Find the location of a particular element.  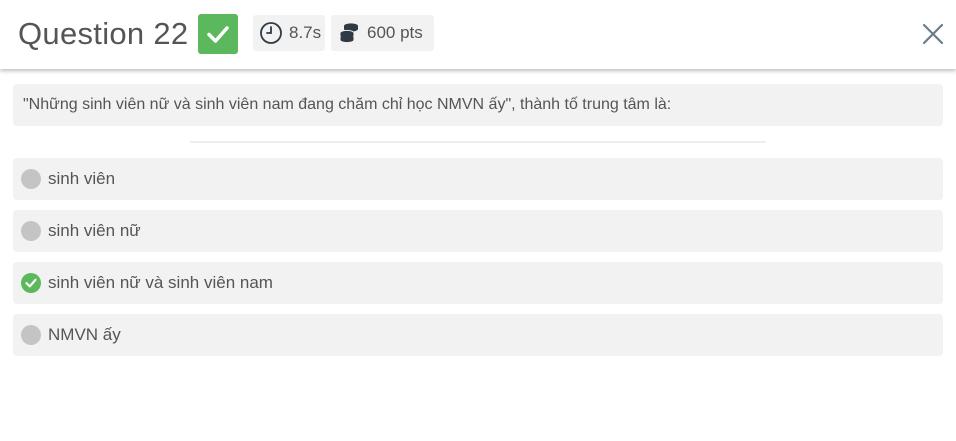

answer-option: sinh viên nữ is located at coordinates (478, 231).